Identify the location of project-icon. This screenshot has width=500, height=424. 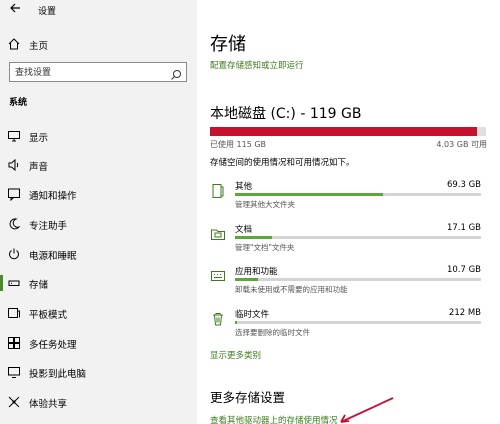
(14, 372).